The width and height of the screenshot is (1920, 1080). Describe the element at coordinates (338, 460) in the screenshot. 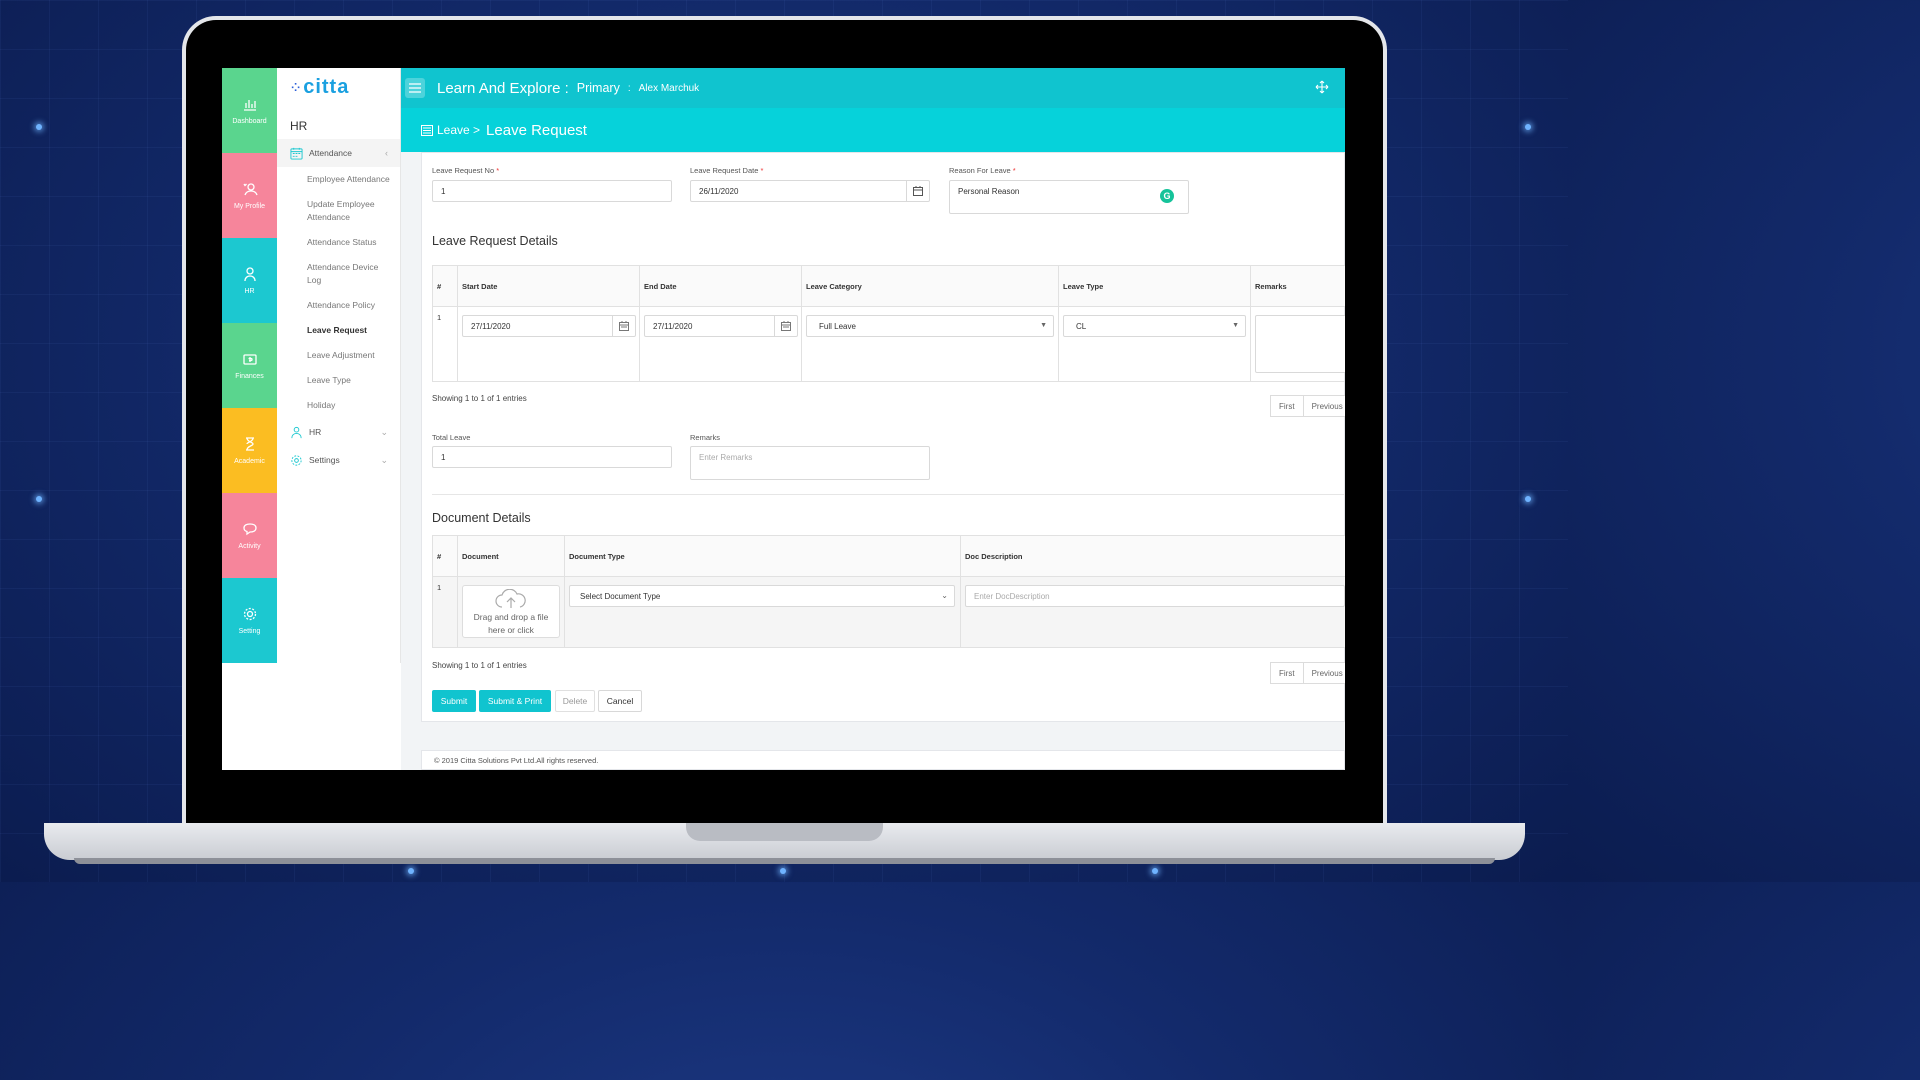

I see `sidebar-group-settings: Settings ⌄` at that location.